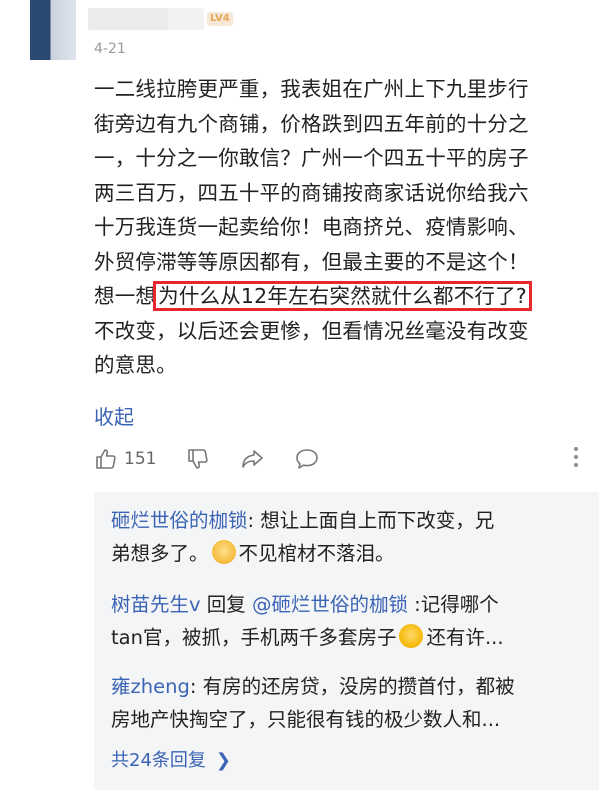 The height and width of the screenshot is (800, 615). What do you see at coordinates (140, 459) in the screenshot?
I see `like-count: 151` at bounding box center [140, 459].